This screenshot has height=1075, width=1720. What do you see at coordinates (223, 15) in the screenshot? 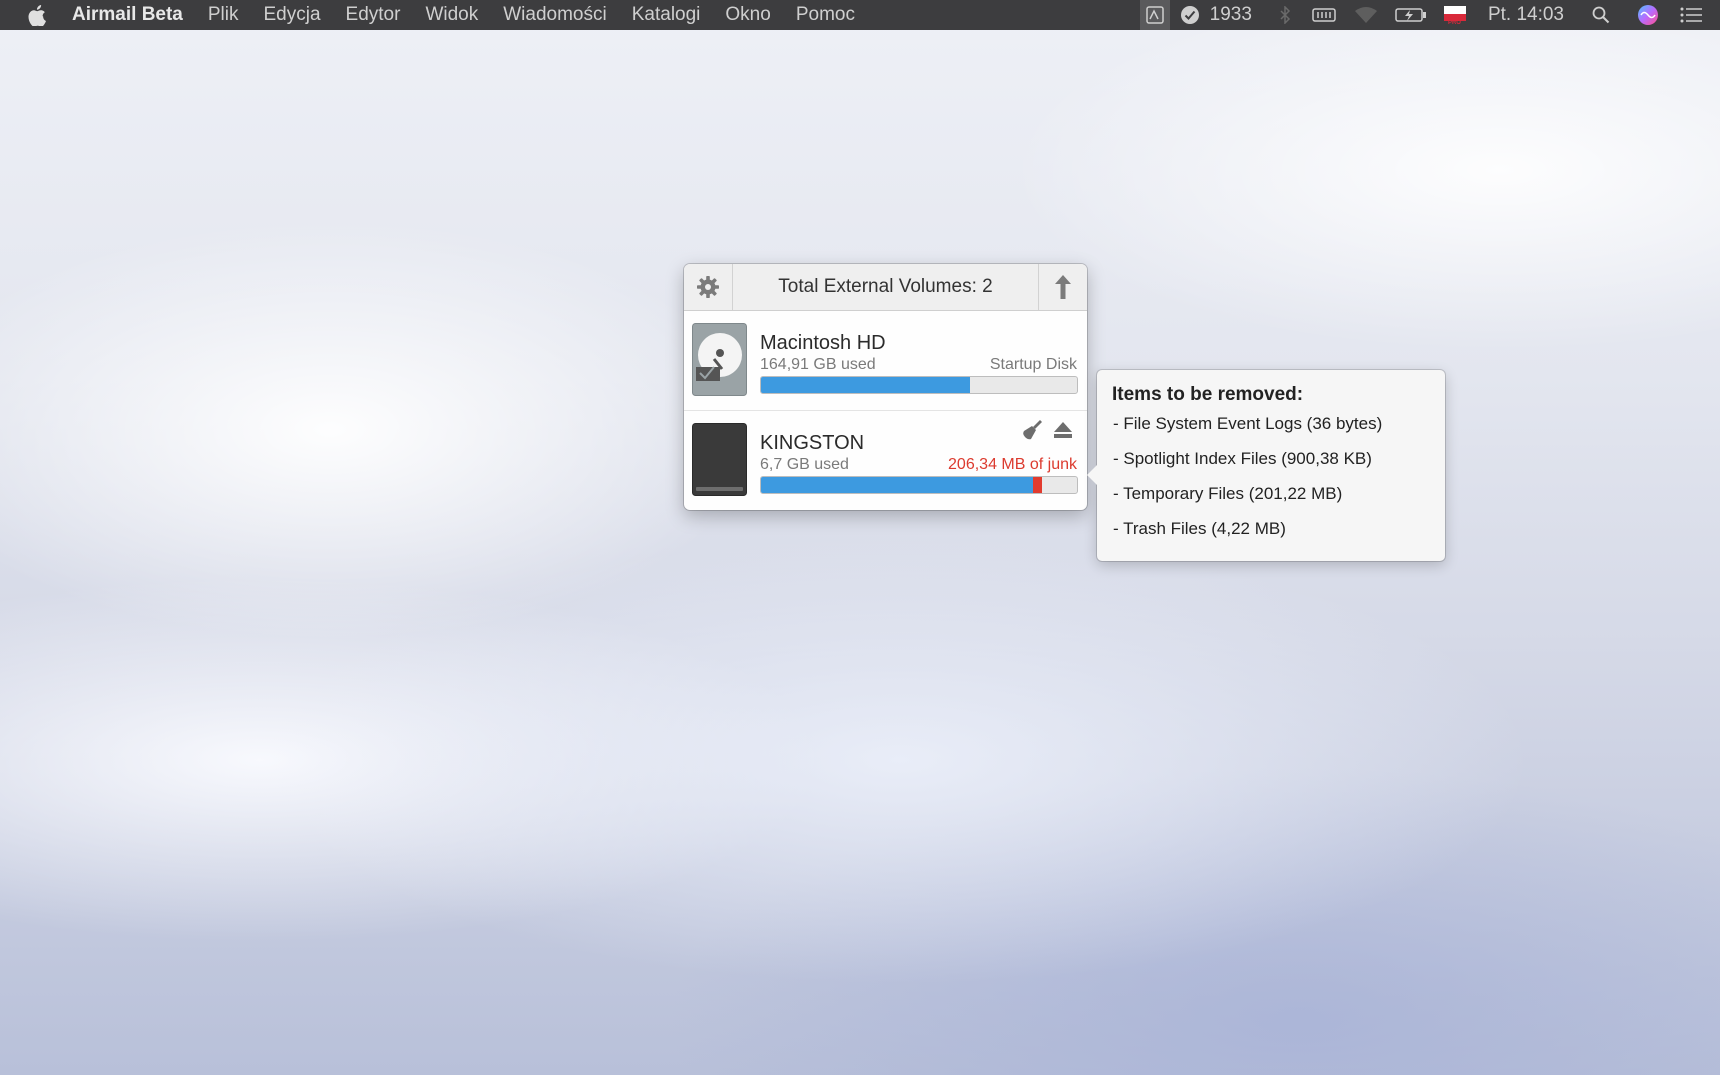
I see `menu-file: Plik` at bounding box center [223, 15].